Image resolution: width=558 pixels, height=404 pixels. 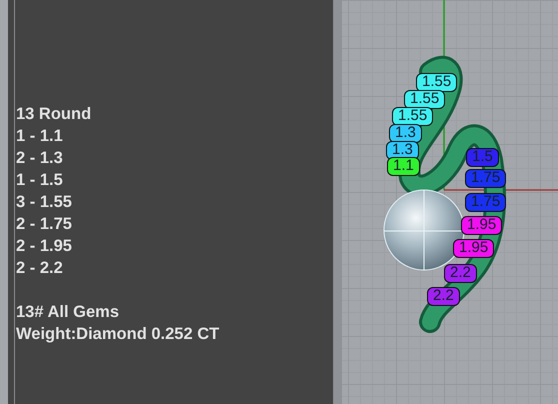 I want to click on stone-size-label: 1.1, so click(x=403, y=166).